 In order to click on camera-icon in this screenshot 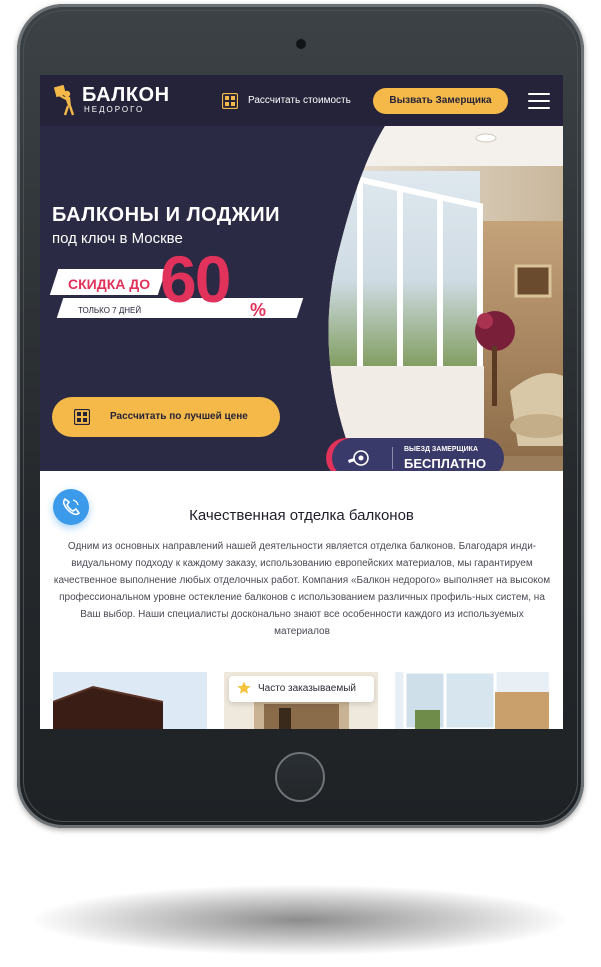, I will do `click(301, 44)`.